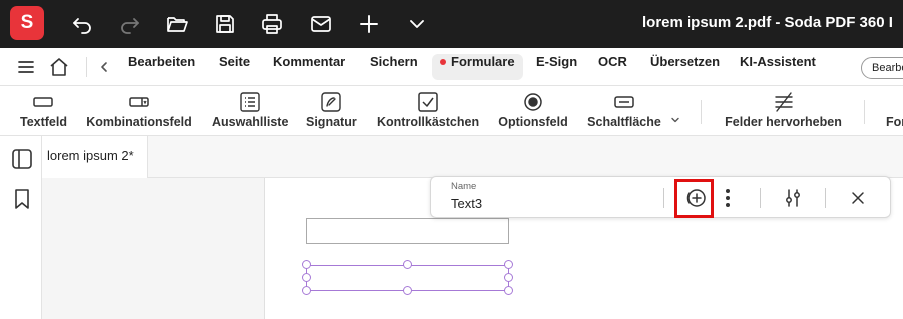 The height and width of the screenshot is (319, 903). Describe the element at coordinates (95, 157) in the screenshot. I see `document-tab: lorem ipsum 2*` at that location.